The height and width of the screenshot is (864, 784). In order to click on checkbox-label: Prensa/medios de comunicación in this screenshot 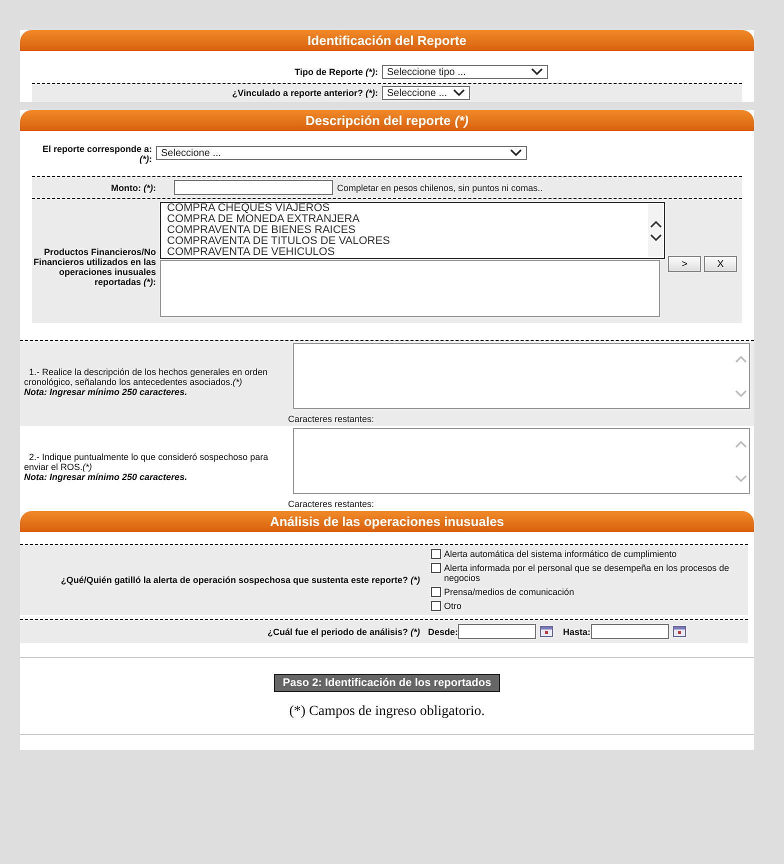, I will do `click(509, 592)`.